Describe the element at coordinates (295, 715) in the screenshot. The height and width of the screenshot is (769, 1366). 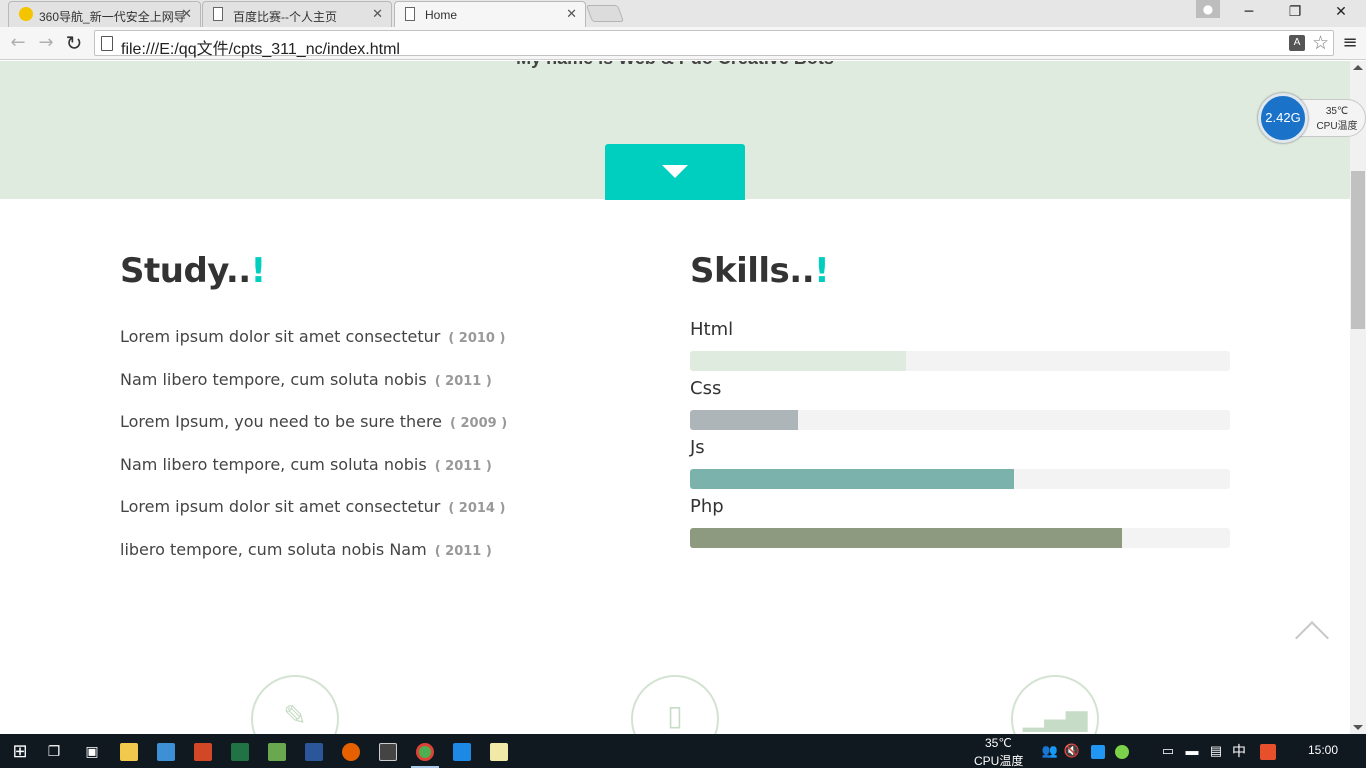
I see `pencil-icon: ✎` at that location.